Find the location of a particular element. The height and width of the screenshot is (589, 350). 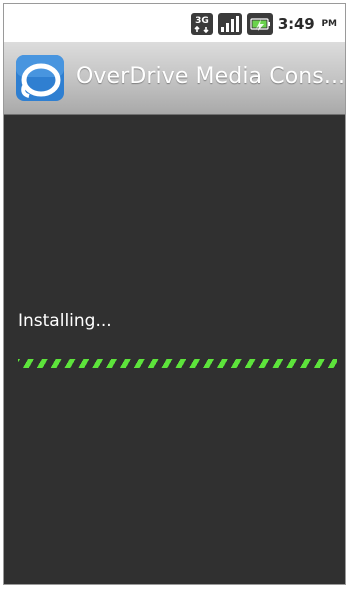

network-3g-icon: 3G is located at coordinates (201, 24).